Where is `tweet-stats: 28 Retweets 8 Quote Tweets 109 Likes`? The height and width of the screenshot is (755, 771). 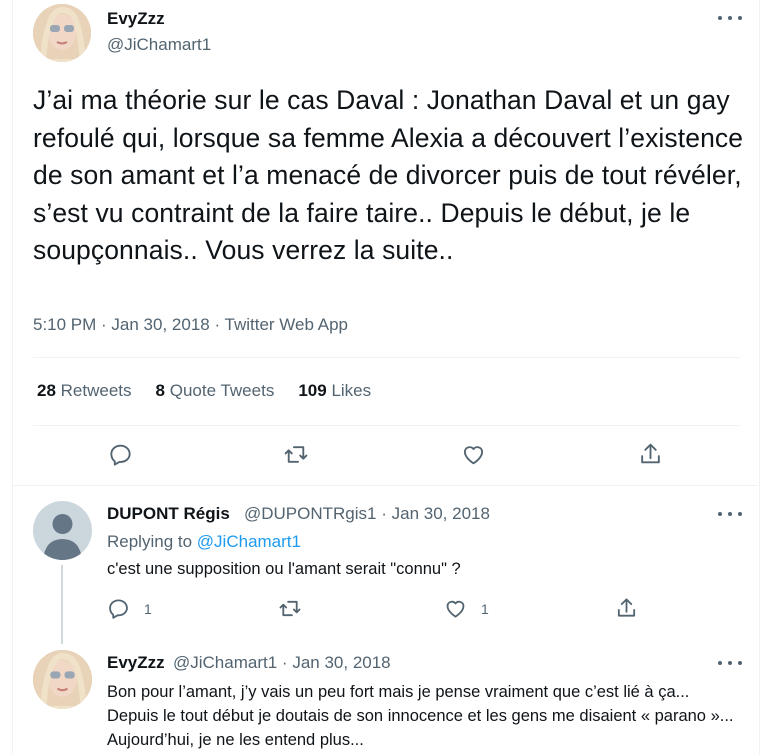
tweet-stats: 28 Retweets 8 Quote Tweets 109 Likes is located at coordinates (216, 391).